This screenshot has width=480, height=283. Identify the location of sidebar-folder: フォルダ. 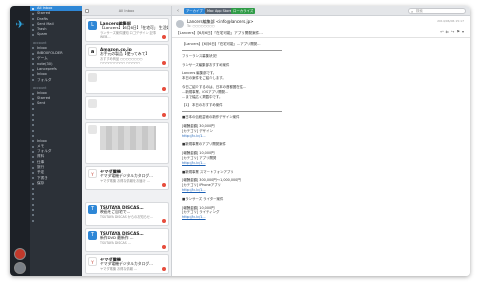
(56, 80).